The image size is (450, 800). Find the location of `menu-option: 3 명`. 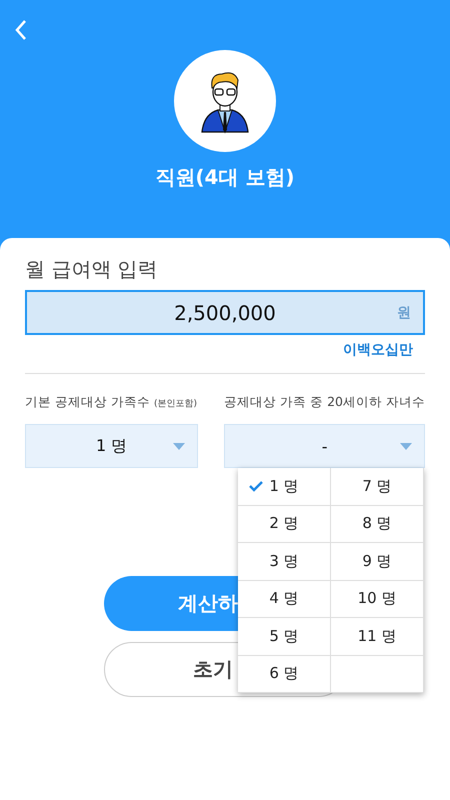

menu-option: 3 명 is located at coordinates (284, 561).